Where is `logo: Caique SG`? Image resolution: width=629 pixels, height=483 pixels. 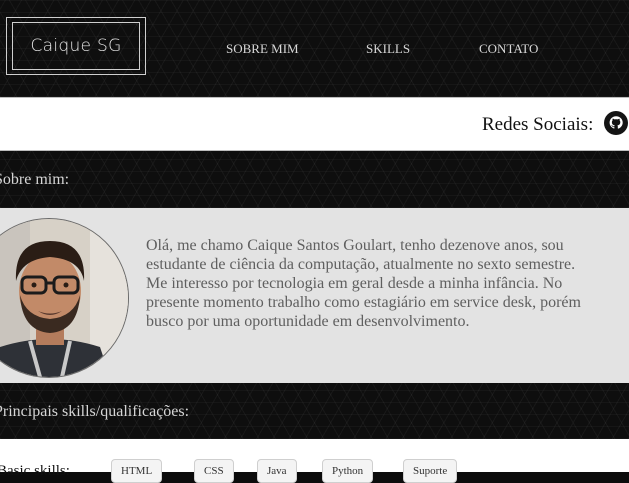 logo: Caique SG is located at coordinates (76, 46).